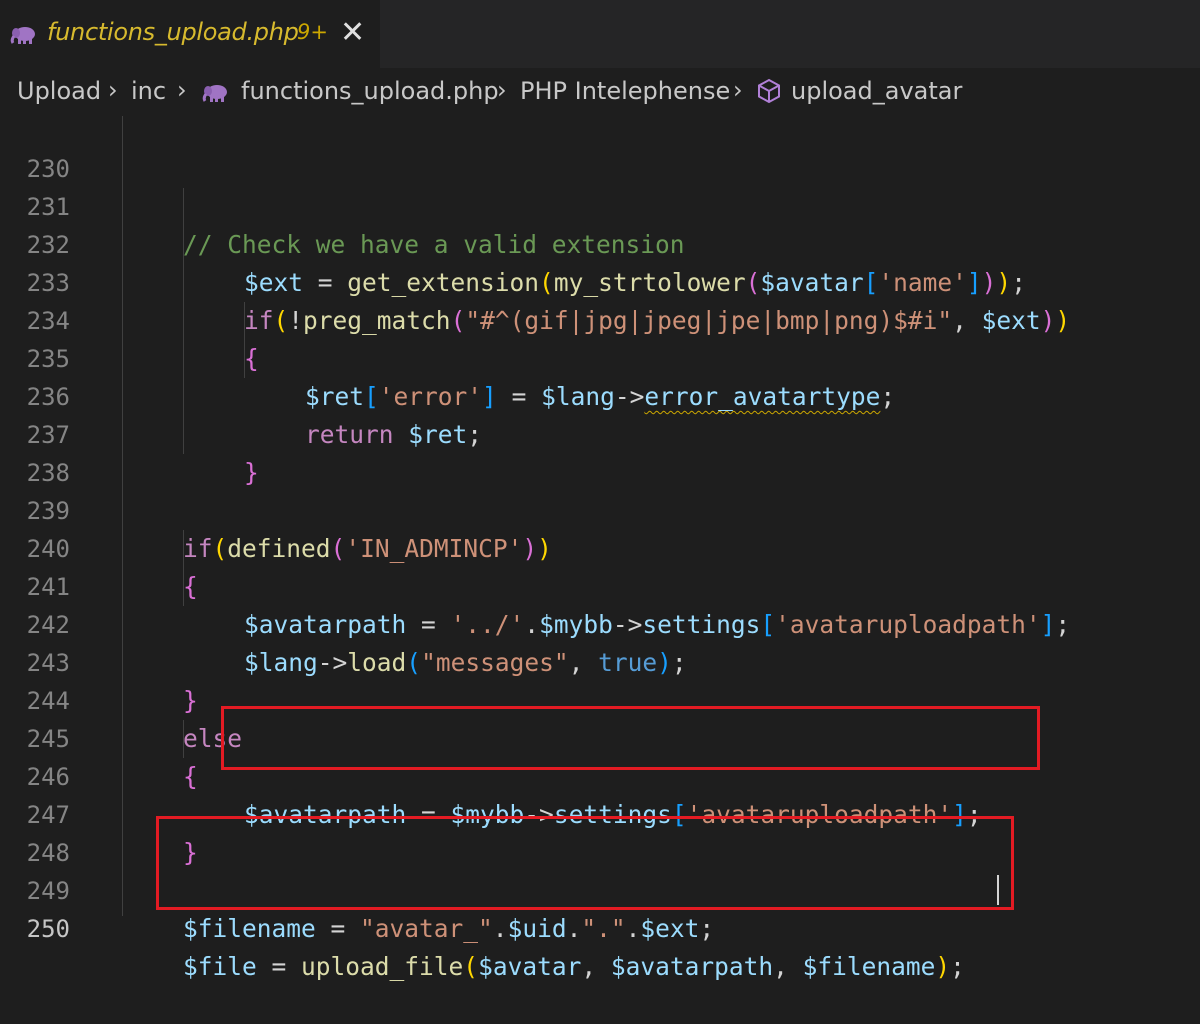  What do you see at coordinates (600, 660) in the screenshot?
I see `code-line: 243 }` at bounding box center [600, 660].